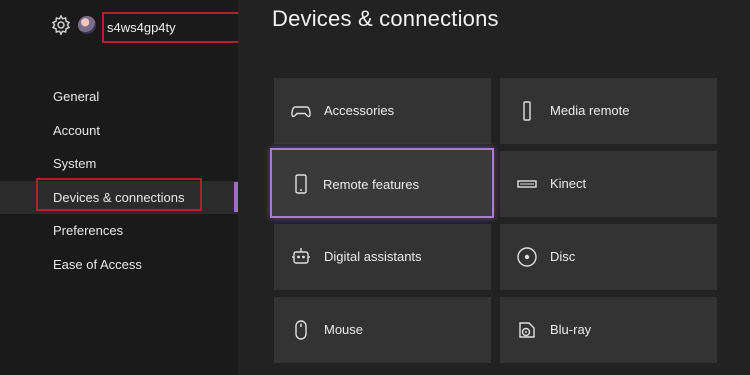  What do you see at coordinates (527, 257) in the screenshot?
I see `disc-icon` at bounding box center [527, 257].